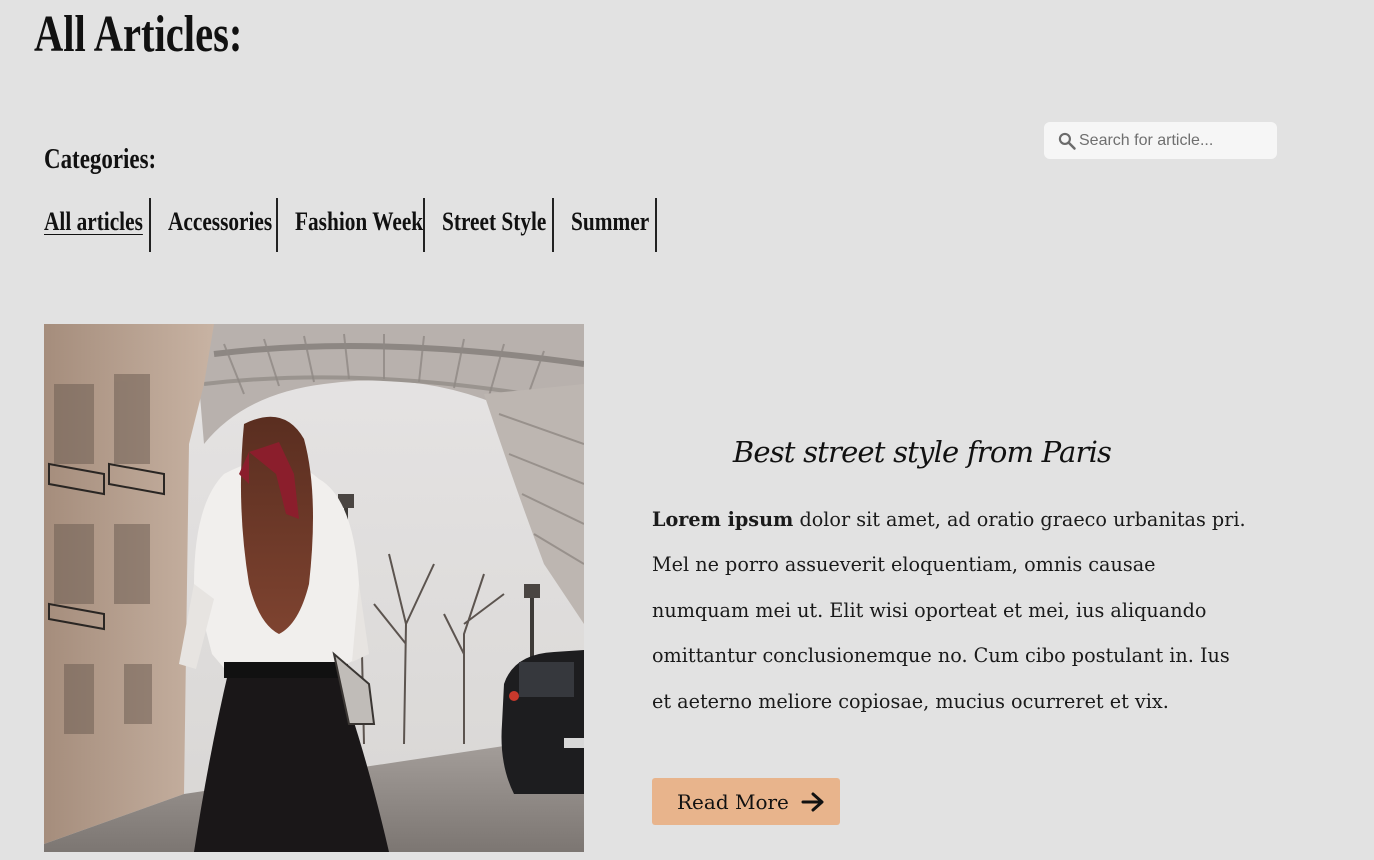  What do you see at coordinates (100, 159) in the screenshot?
I see `categories-heading: Categories:` at bounding box center [100, 159].